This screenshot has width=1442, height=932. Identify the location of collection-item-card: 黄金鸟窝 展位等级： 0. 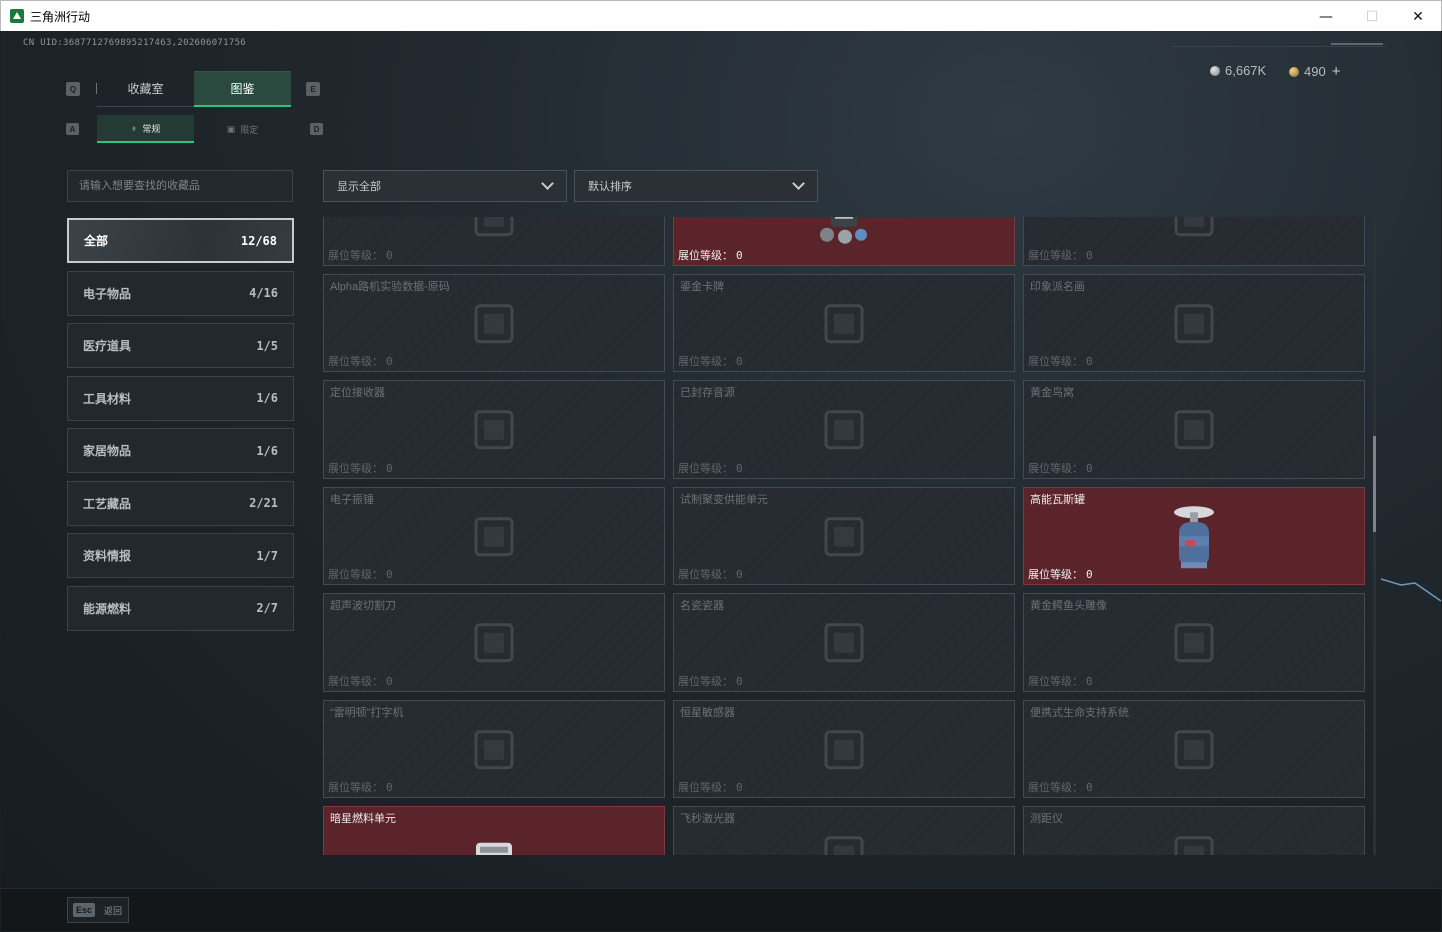
(1194, 429).